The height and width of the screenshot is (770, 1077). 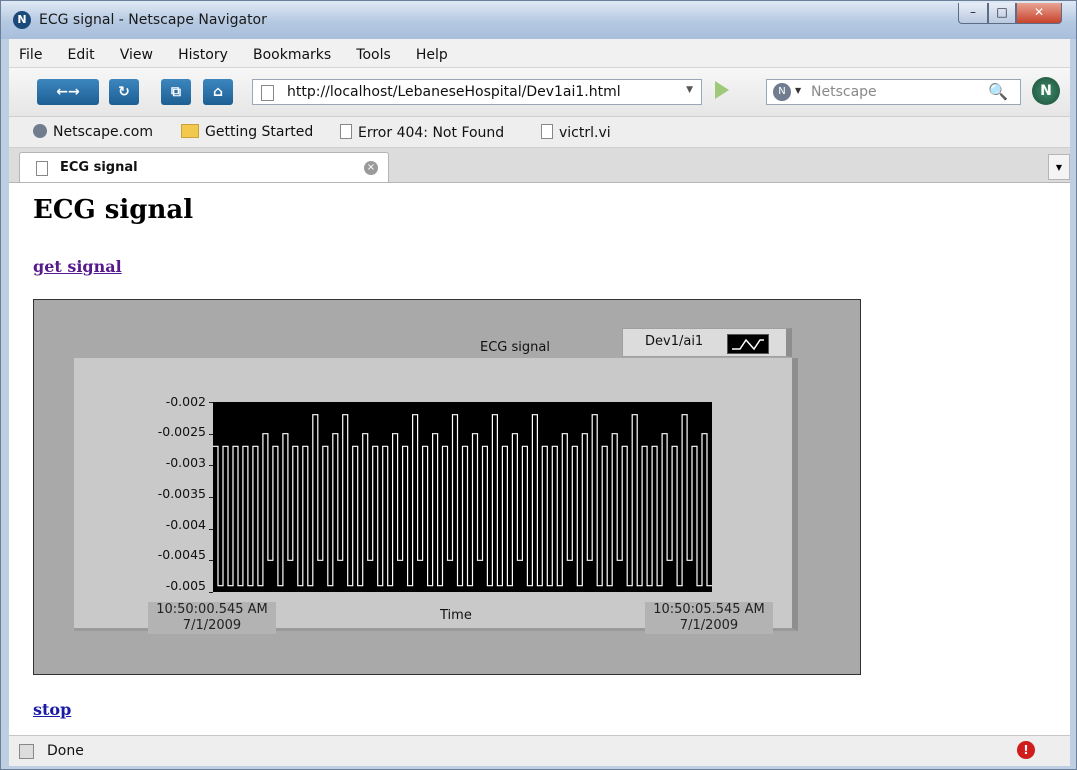 I want to click on y-tick-label: -0.004, so click(x=185, y=524).